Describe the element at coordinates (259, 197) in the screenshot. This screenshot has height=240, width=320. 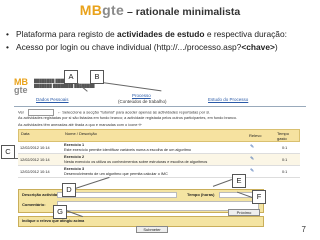
I see `callout-f: F` at that location.